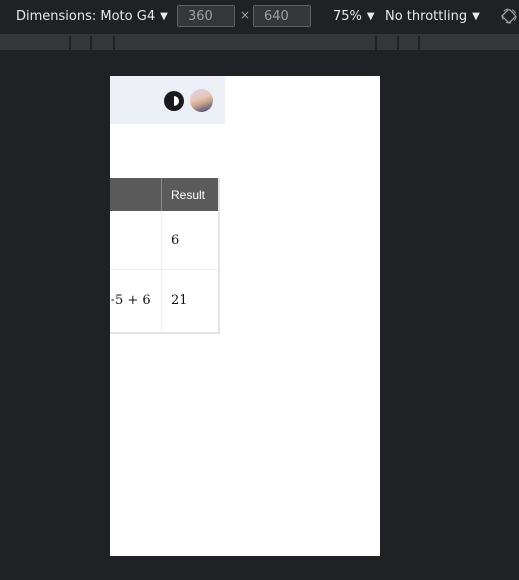 This screenshot has width=519, height=580. I want to click on device-dimensions-dropdown: Dimensions: Moto G4 ▼, so click(92, 16).